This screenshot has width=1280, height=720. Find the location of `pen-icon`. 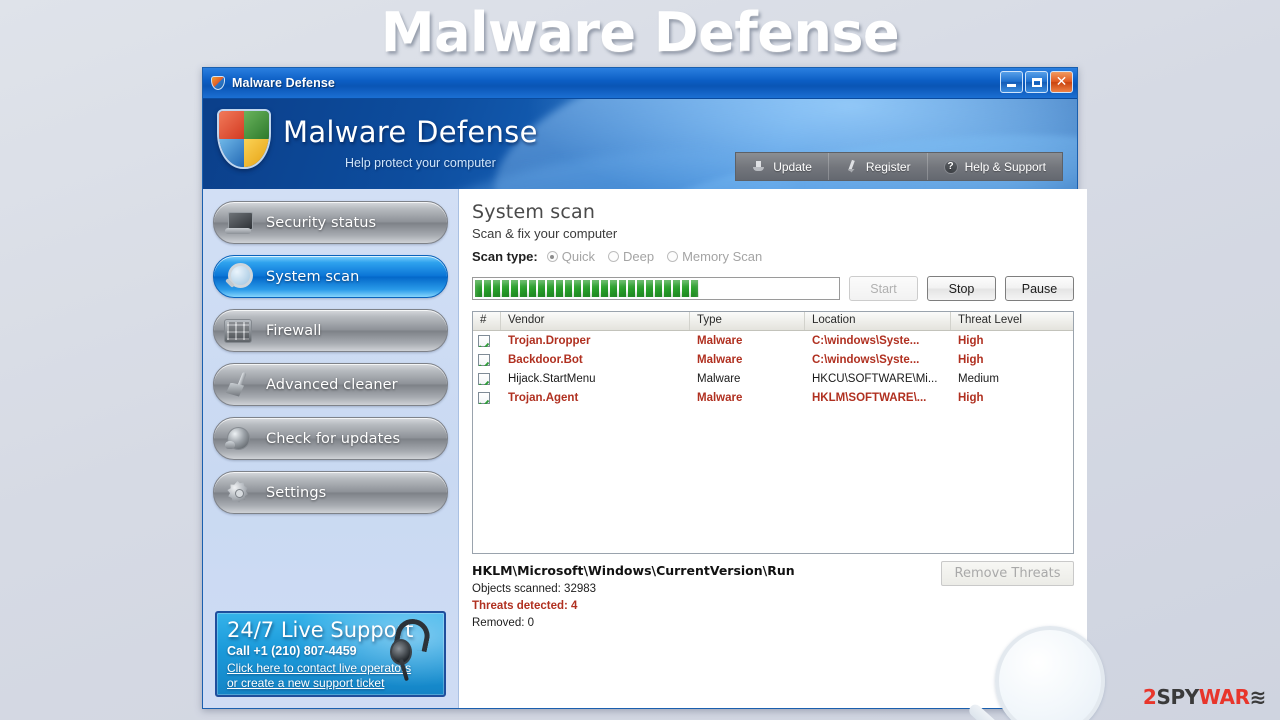

pen-icon is located at coordinates (852, 167).